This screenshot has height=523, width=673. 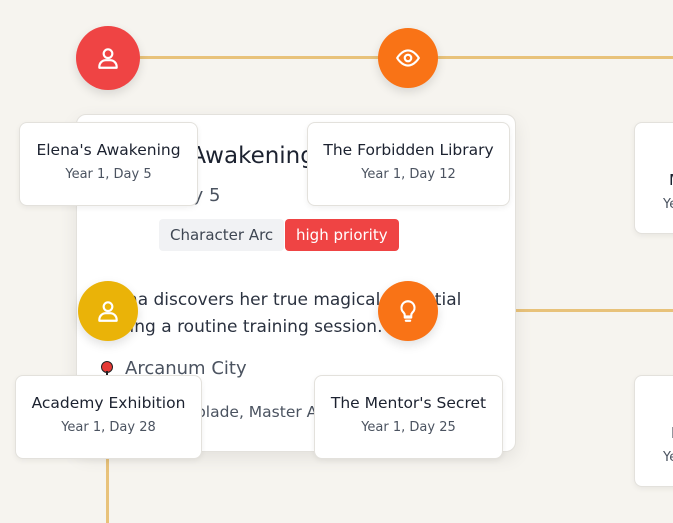 I want to click on lightbulb-icon, so click(x=408, y=311).